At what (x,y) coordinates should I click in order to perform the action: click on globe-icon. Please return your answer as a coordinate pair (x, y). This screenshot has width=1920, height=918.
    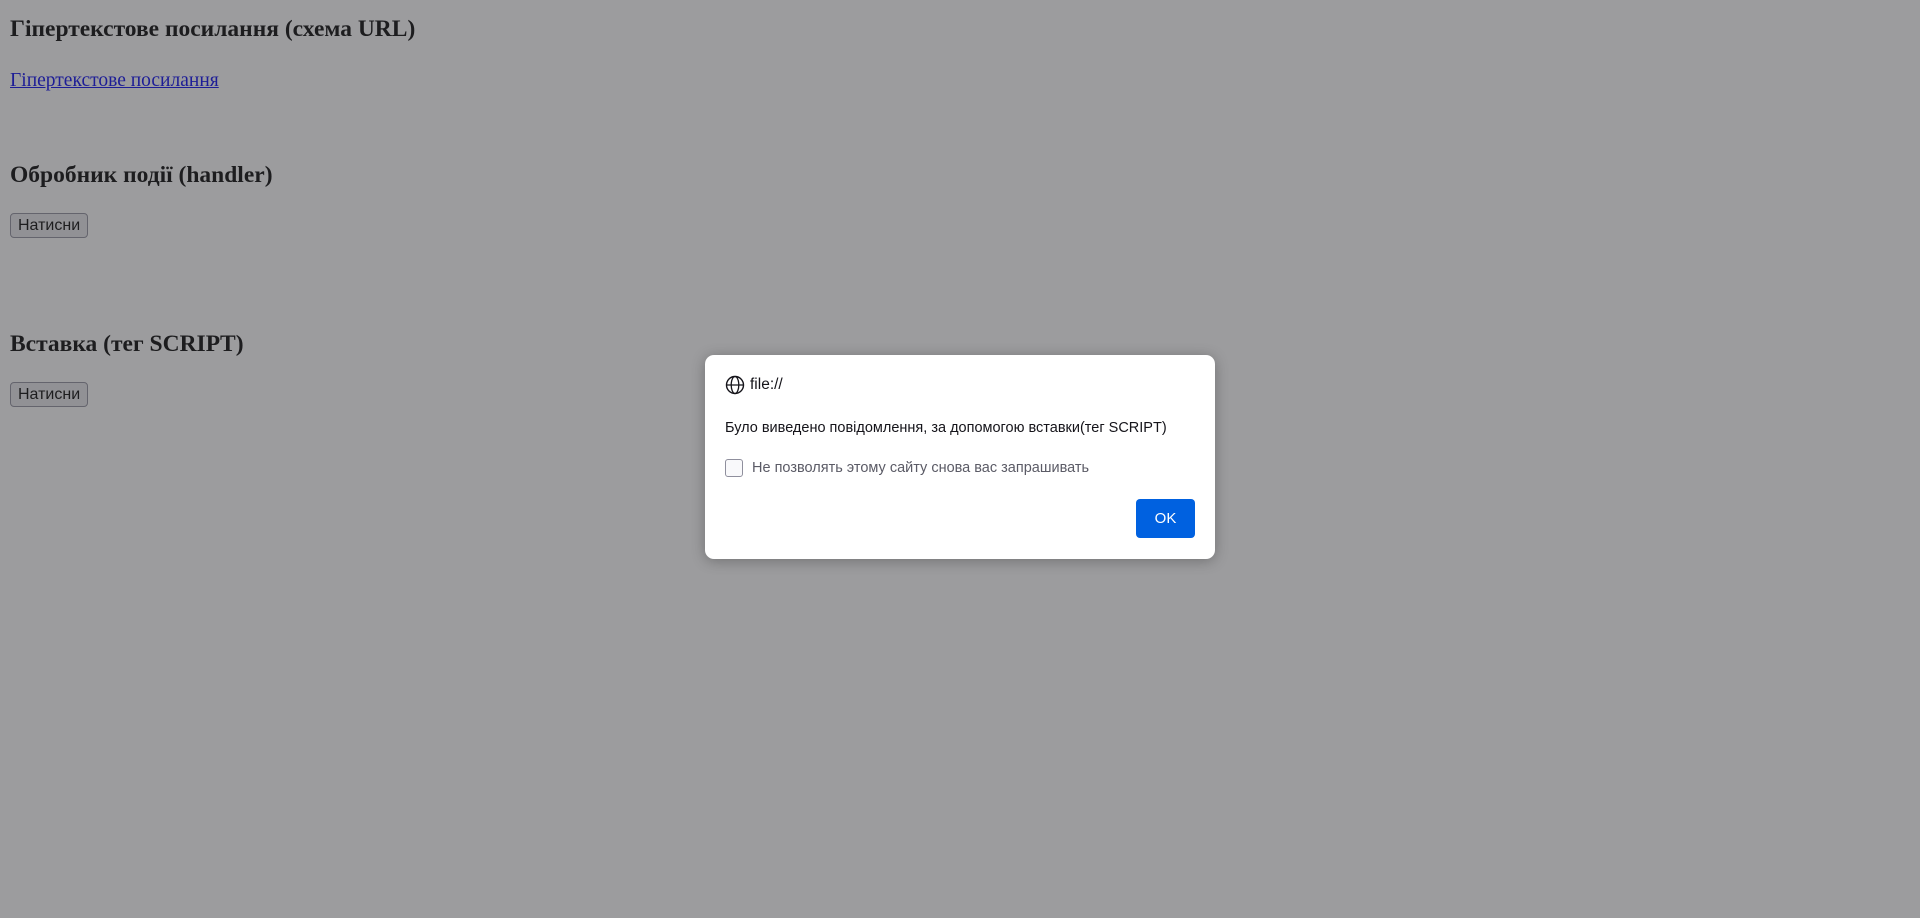
    Looking at the image, I should click on (735, 385).